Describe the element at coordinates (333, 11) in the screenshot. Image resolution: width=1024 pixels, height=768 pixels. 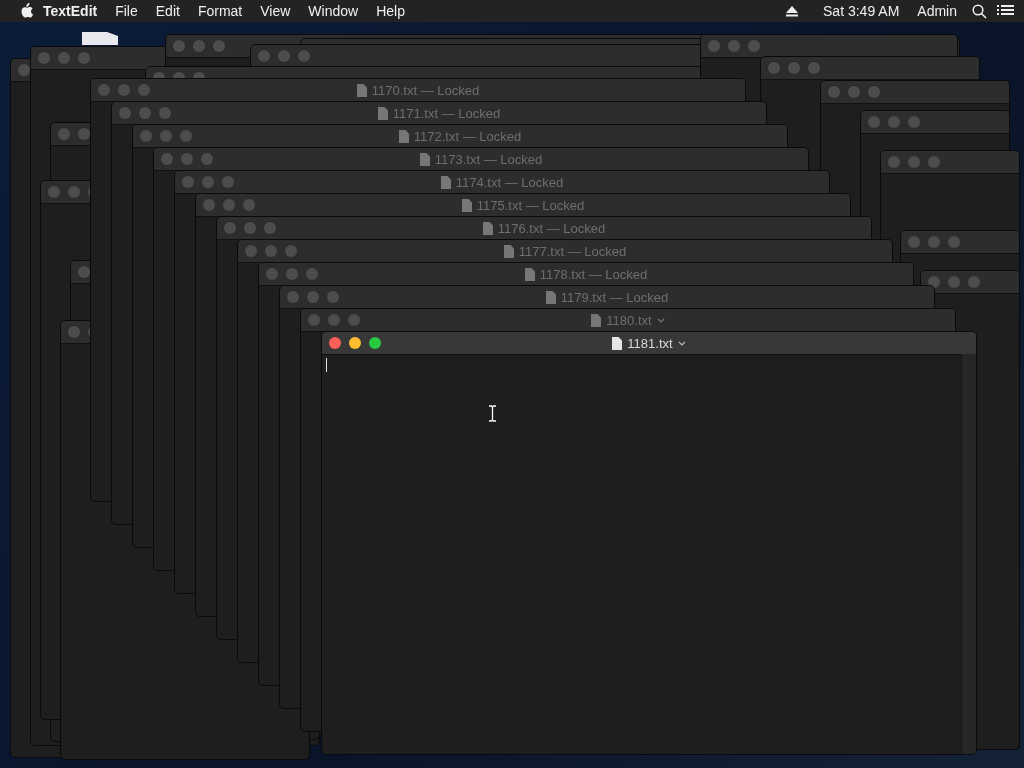
I see `menu-item: Window` at that location.